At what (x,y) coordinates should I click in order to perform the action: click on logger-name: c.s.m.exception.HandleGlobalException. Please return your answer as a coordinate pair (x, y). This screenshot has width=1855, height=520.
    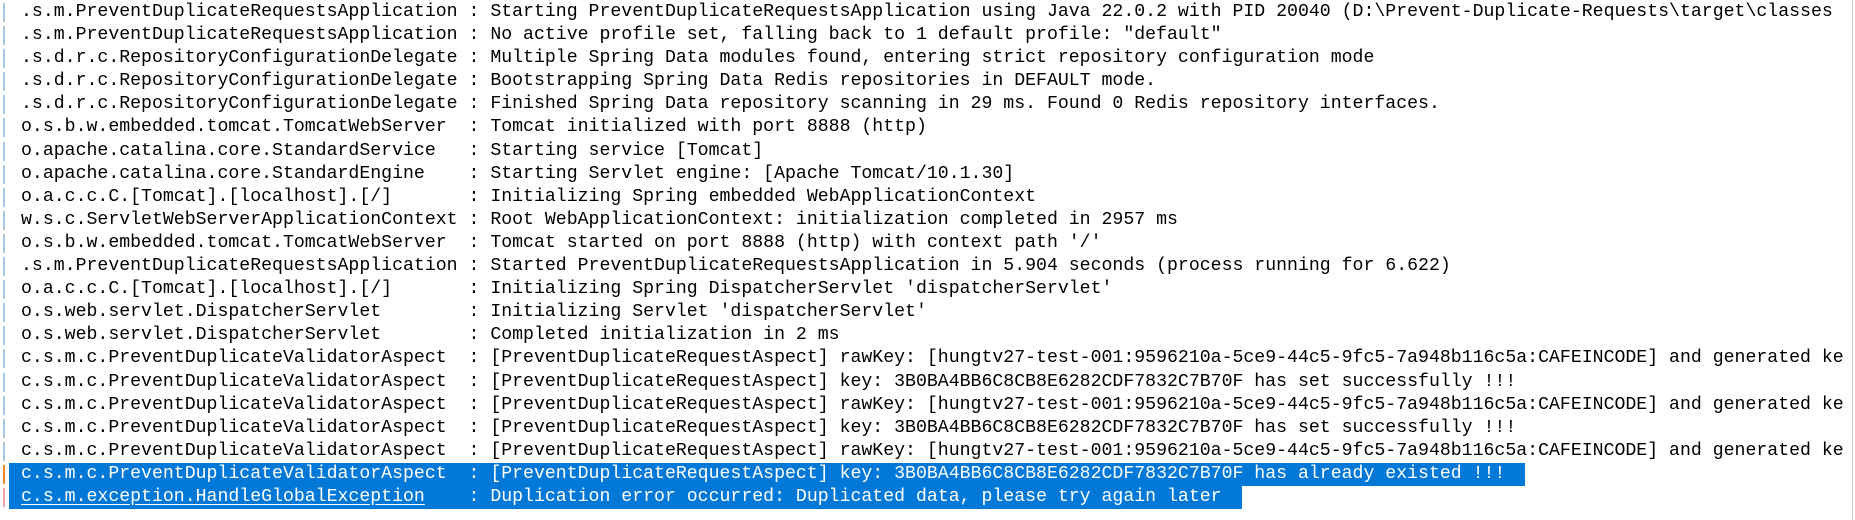
    Looking at the image, I should click on (239, 497).